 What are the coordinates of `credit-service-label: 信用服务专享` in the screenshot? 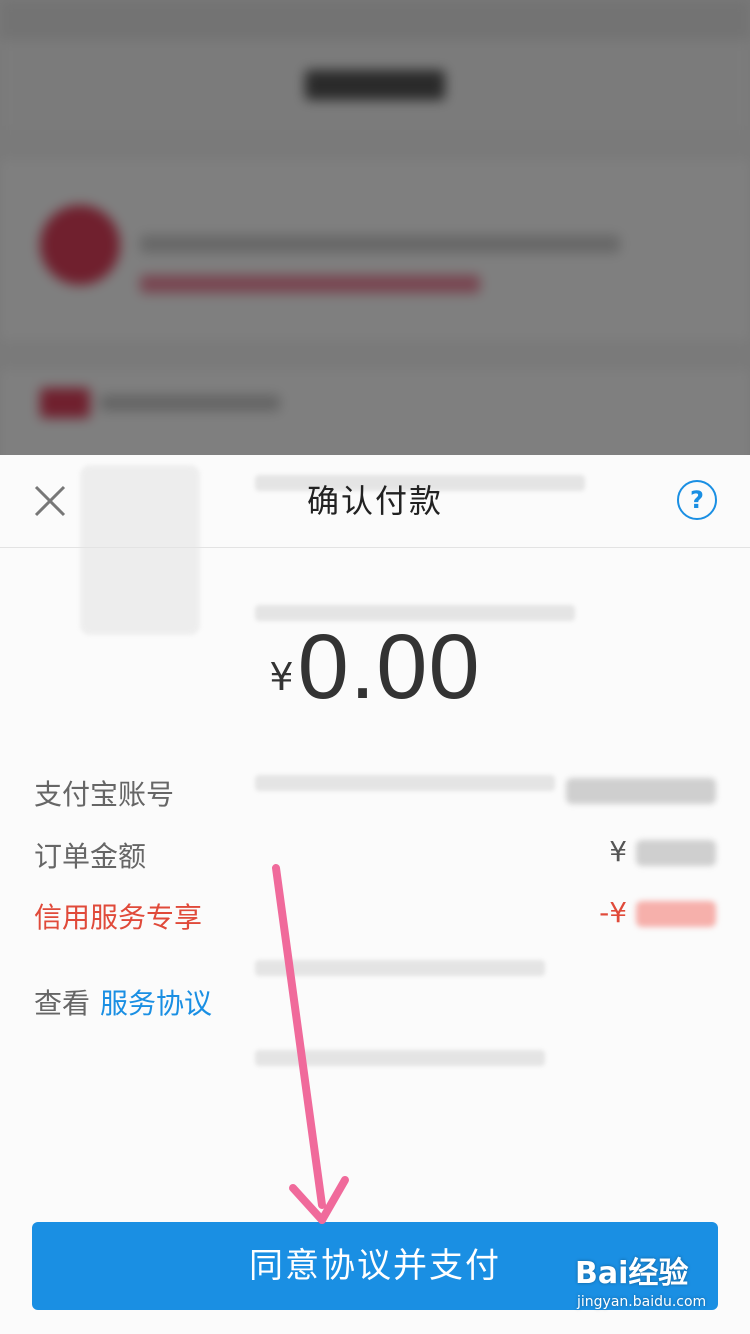 It's located at (118, 917).